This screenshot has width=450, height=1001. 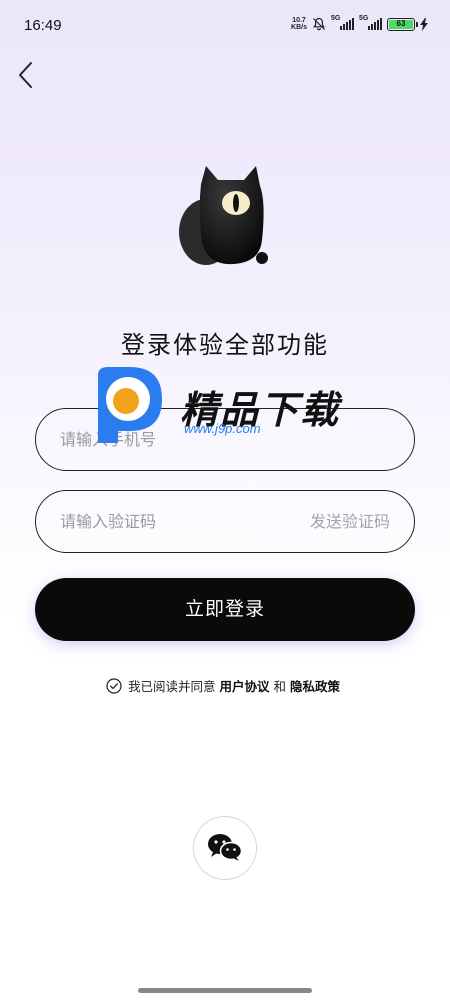 What do you see at coordinates (43, 25) in the screenshot?
I see `status-time: 16:49` at bounding box center [43, 25].